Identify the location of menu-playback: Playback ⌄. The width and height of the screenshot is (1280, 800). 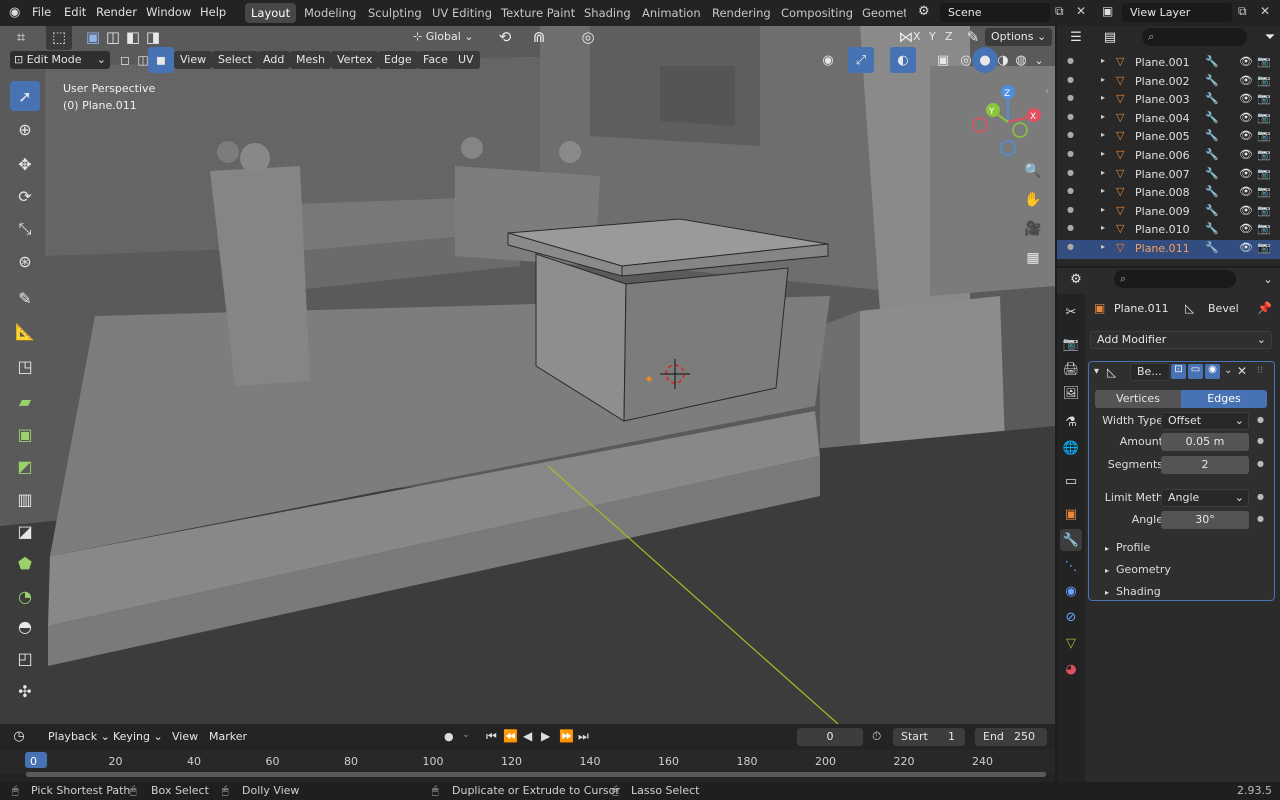
(79, 737).